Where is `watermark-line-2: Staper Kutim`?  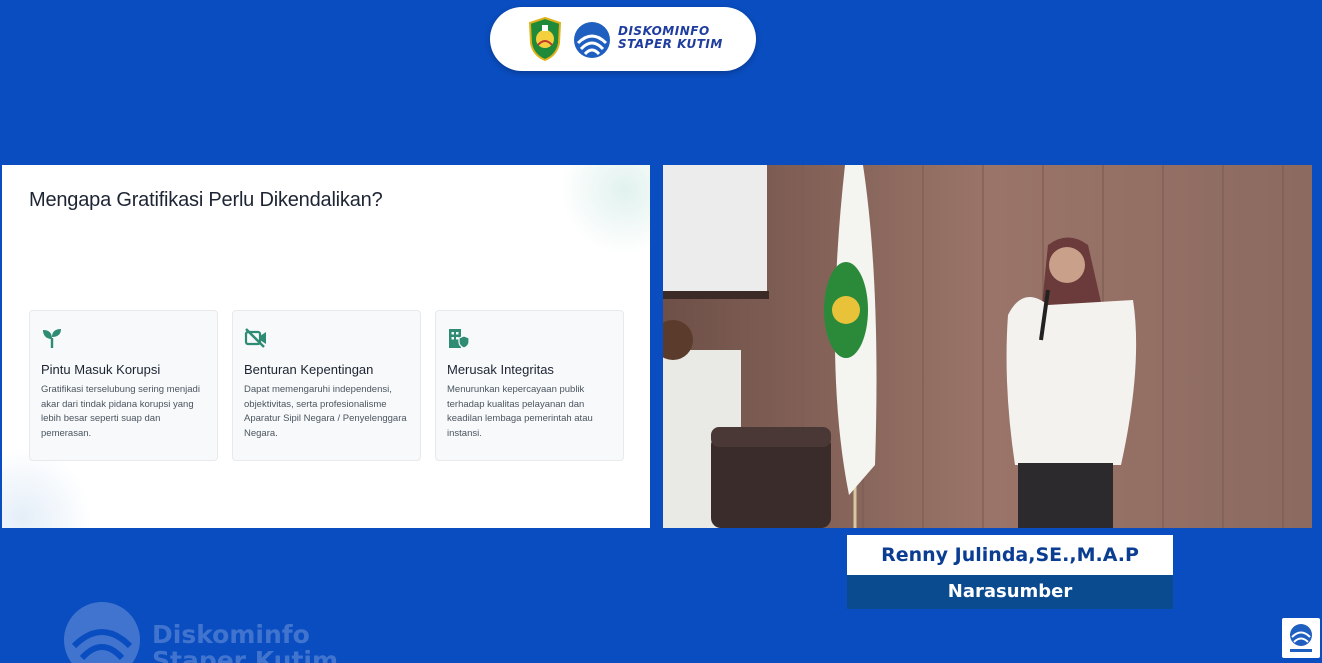 watermark-line-2: Staper Kutim is located at coordinates (245, 654).